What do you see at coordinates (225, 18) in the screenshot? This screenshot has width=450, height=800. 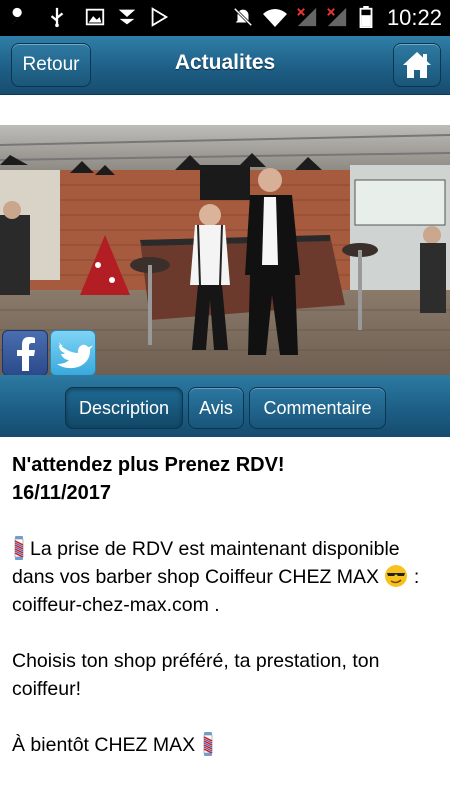 I see `status-bar: 10:22` at bounding box center [225, 18].